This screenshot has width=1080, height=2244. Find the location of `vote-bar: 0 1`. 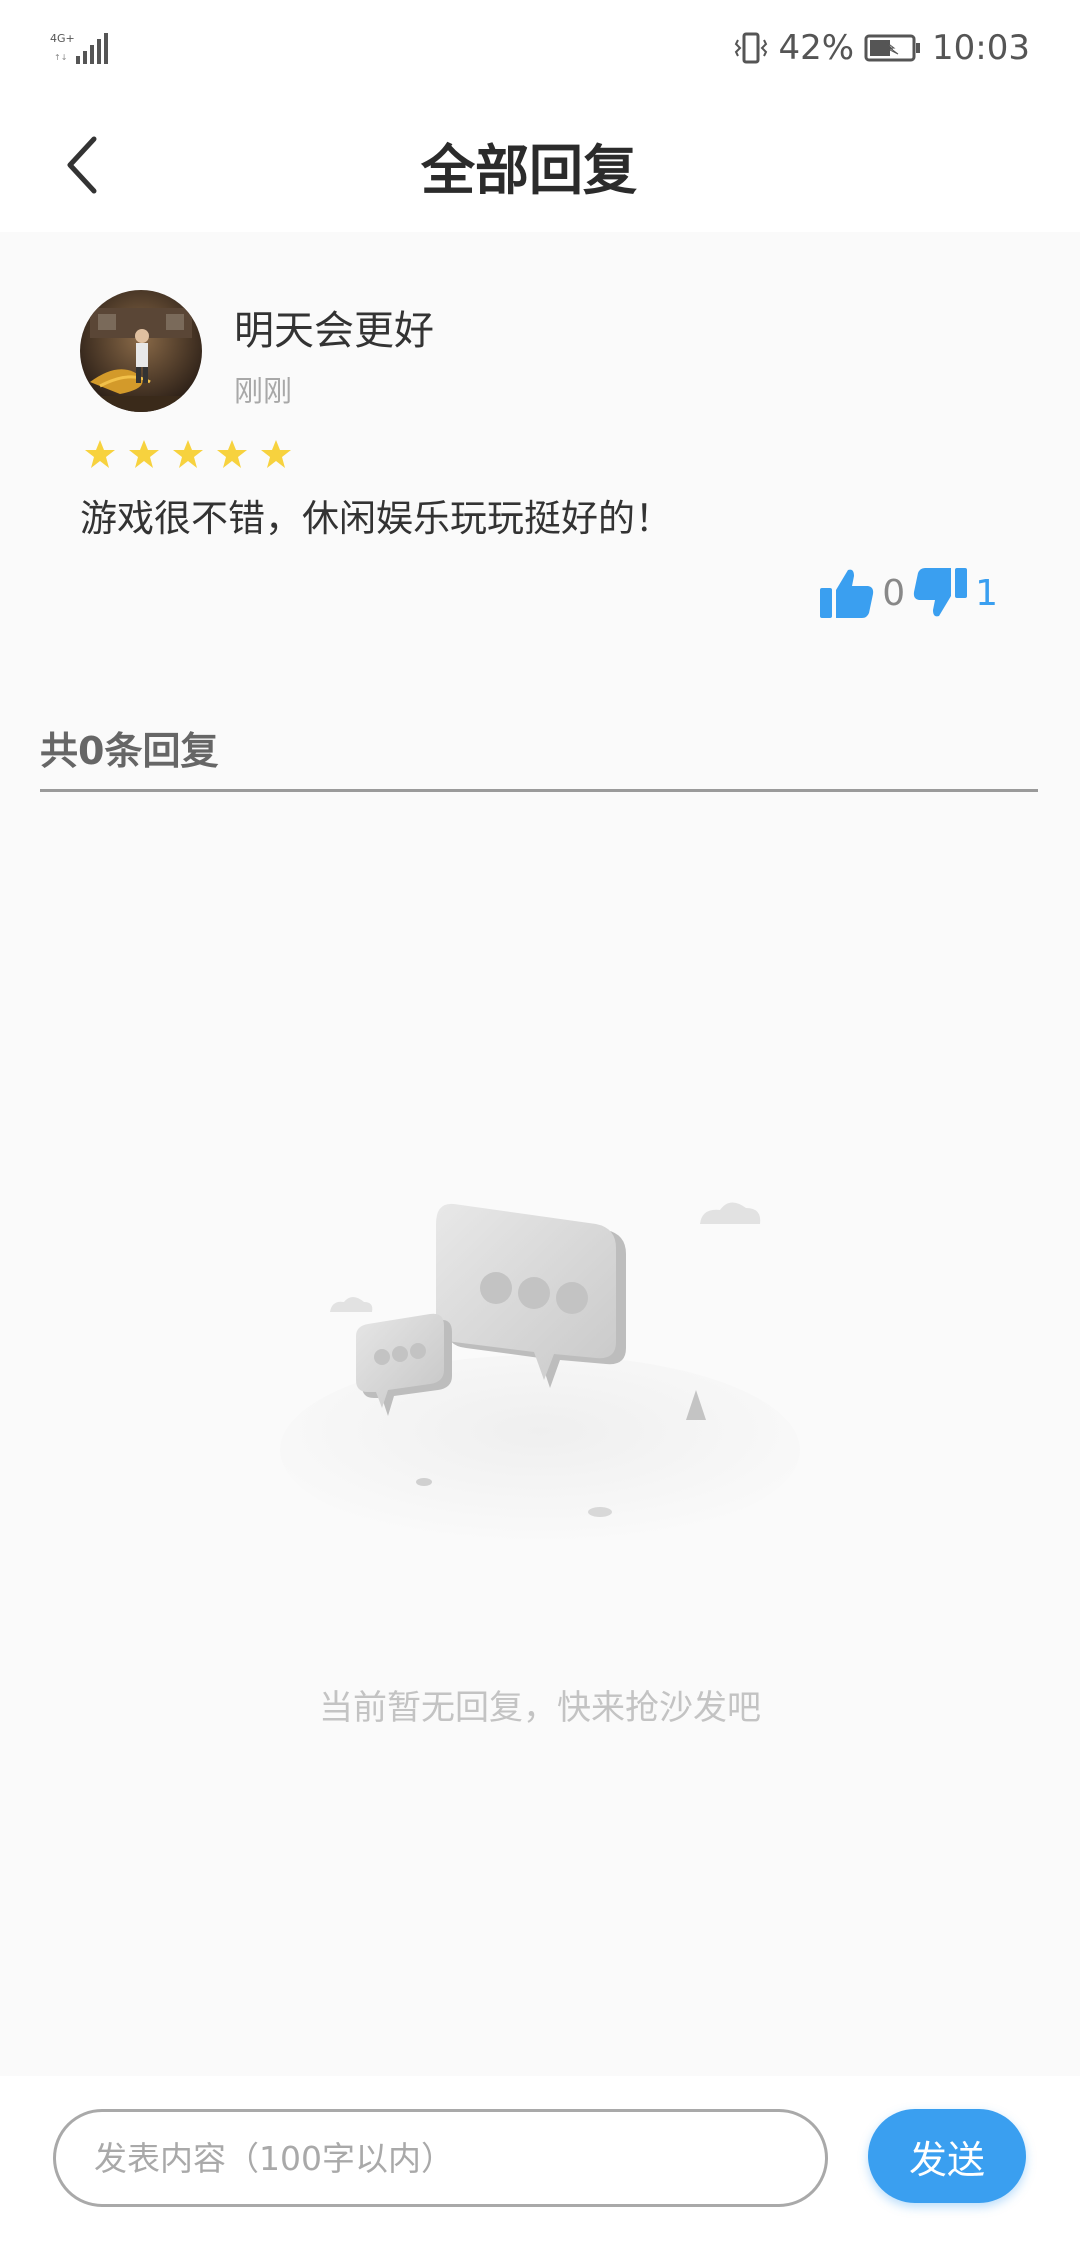

vote-bar: 0 1 is located at coordinates (908, 593).